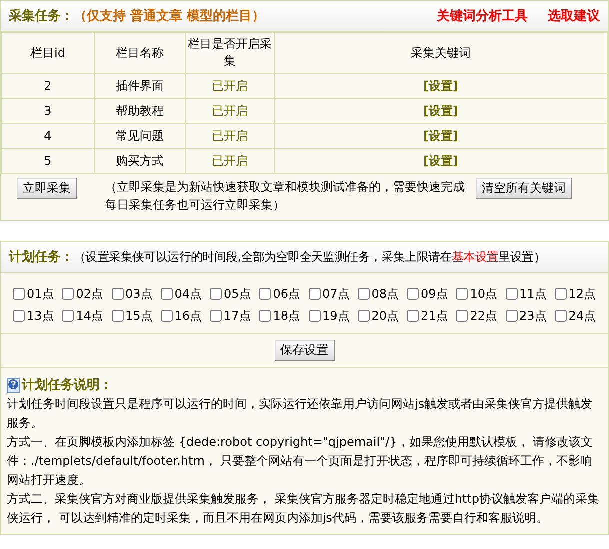  Describe the element at coordinates (140, 136) in the screenshot. I see `table-cell: 常见问题` at that location.